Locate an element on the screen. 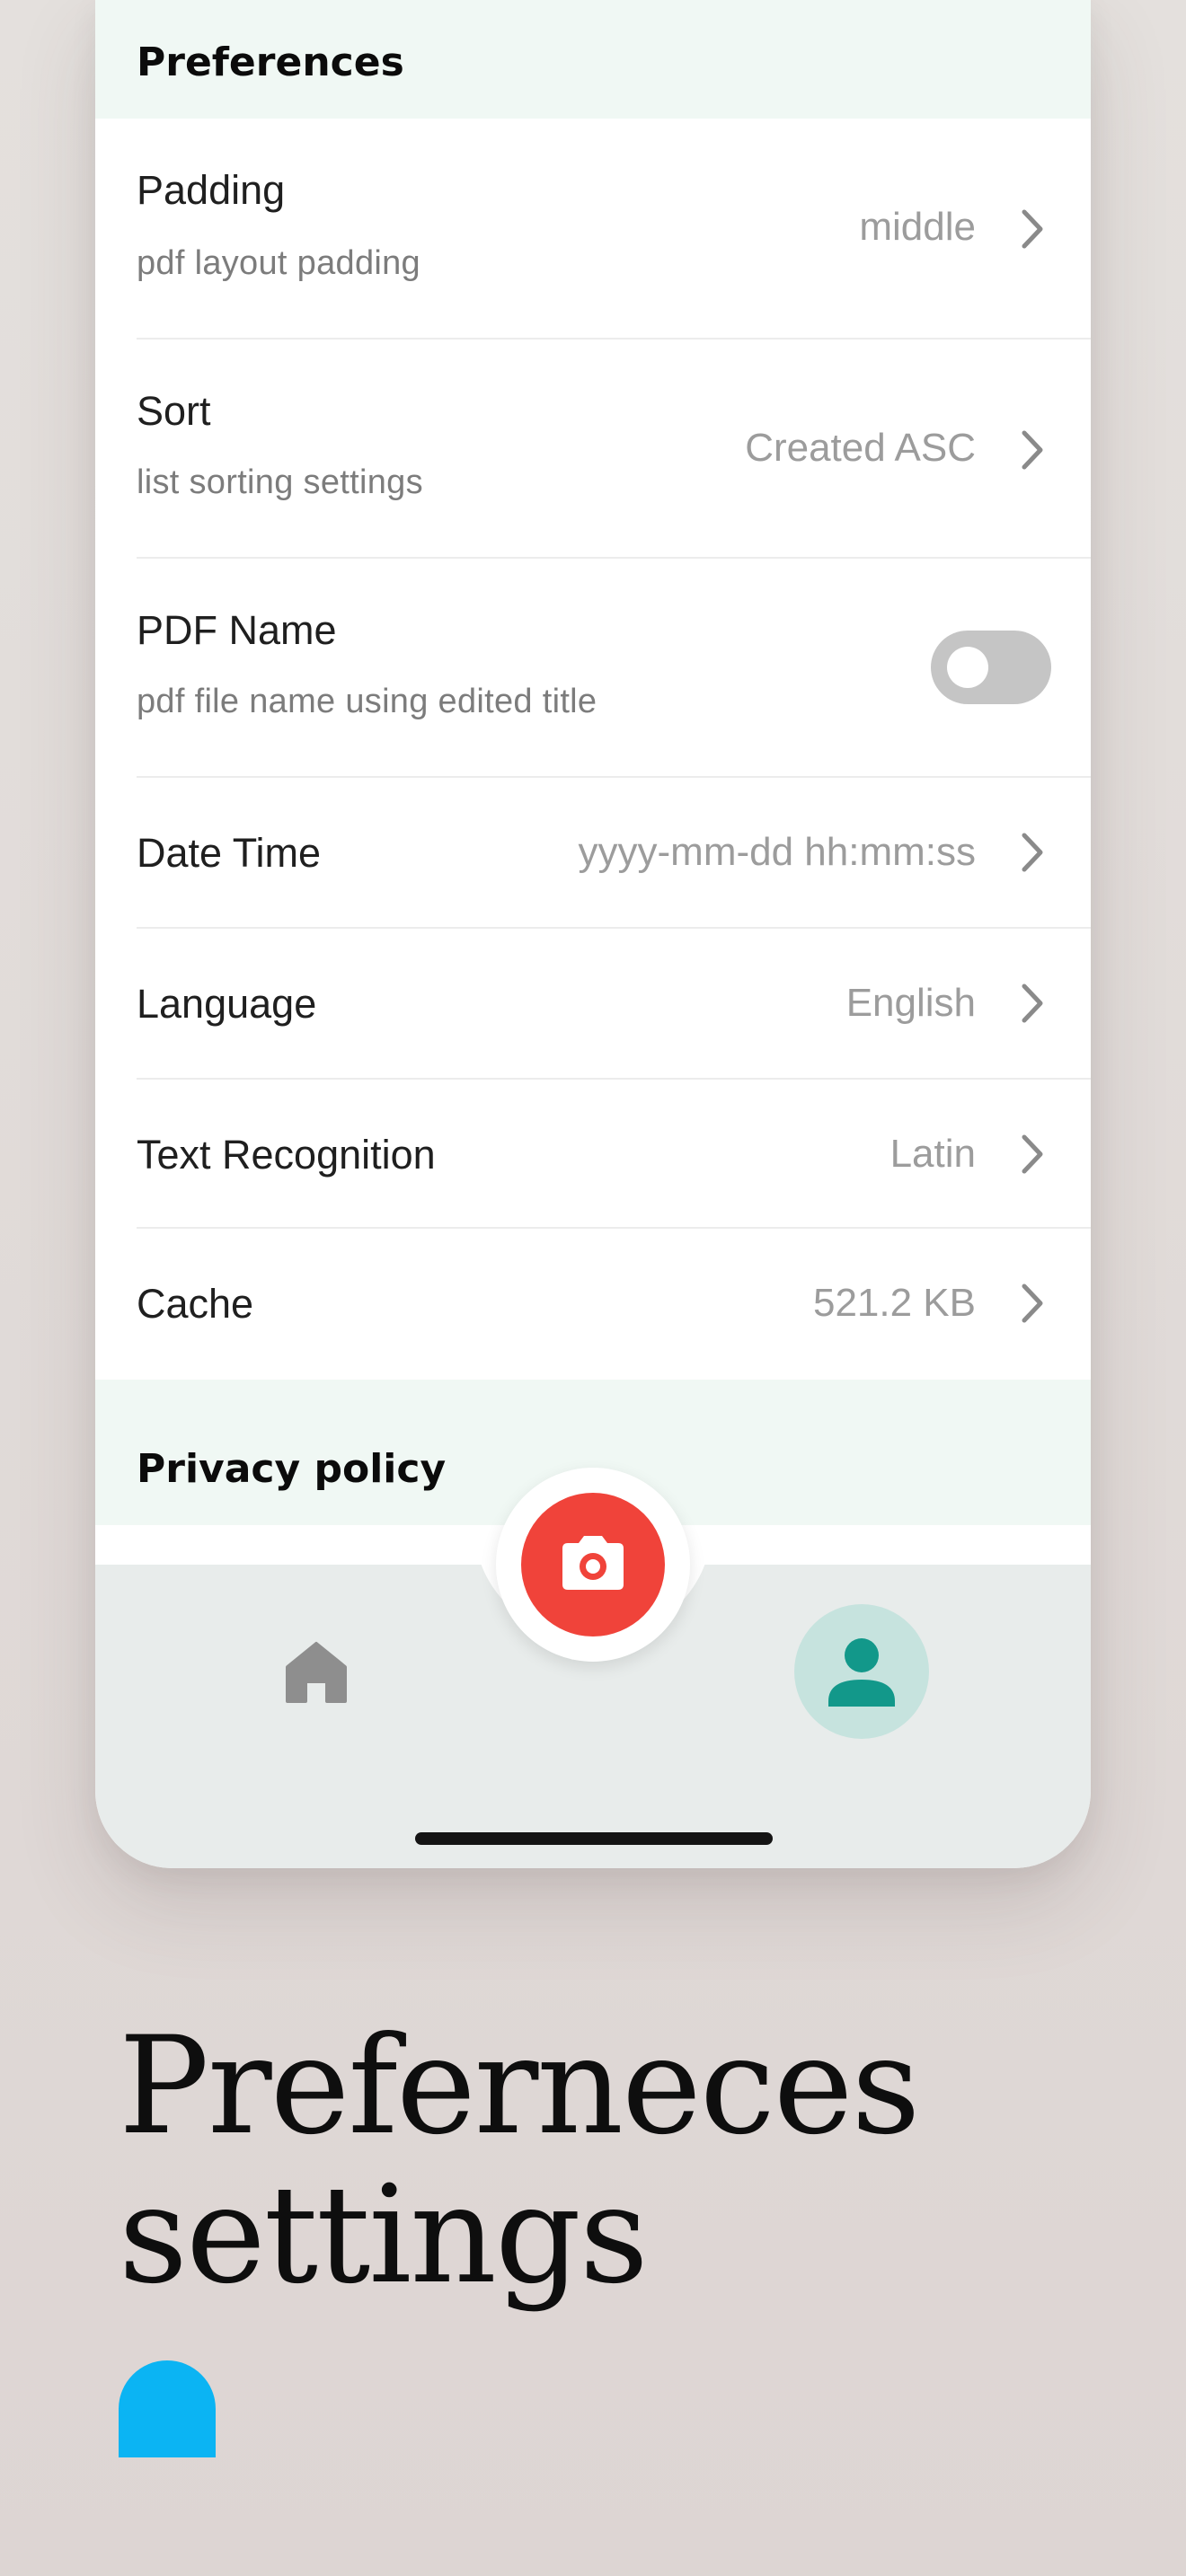 This screenshot has height=2576, width=1186. row-title: Language is located at coordinates (227, 1004).